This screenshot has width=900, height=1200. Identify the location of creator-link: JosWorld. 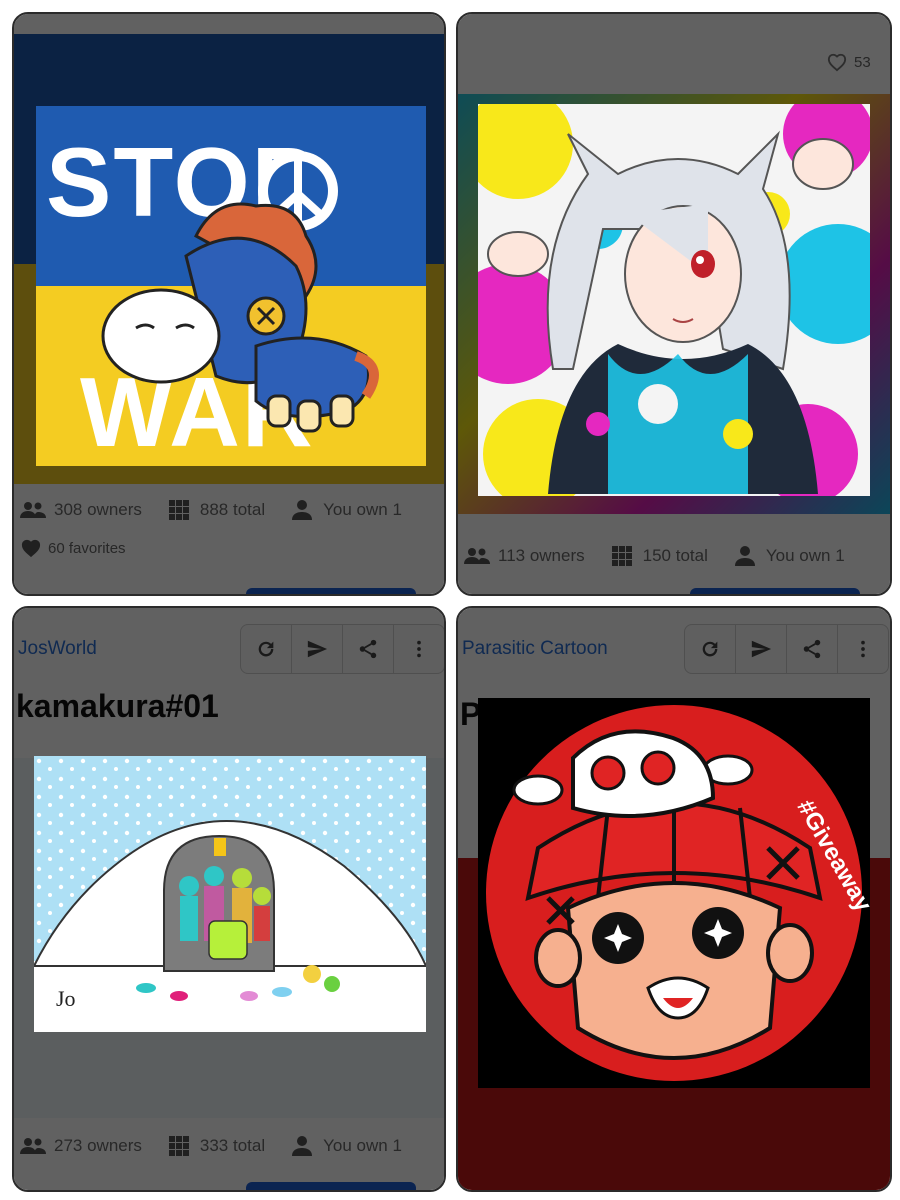
(57, 649).